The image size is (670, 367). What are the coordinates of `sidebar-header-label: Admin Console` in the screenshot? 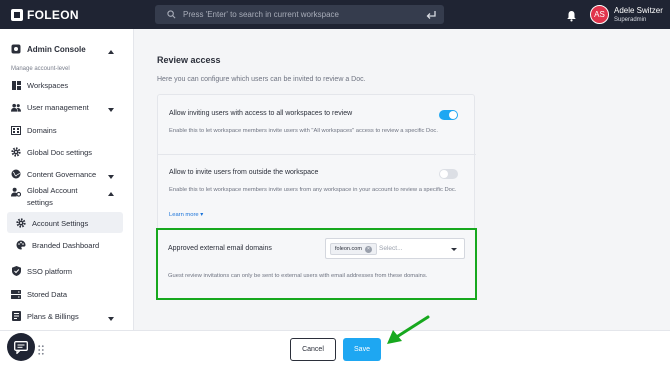 It's located at (56, 49).